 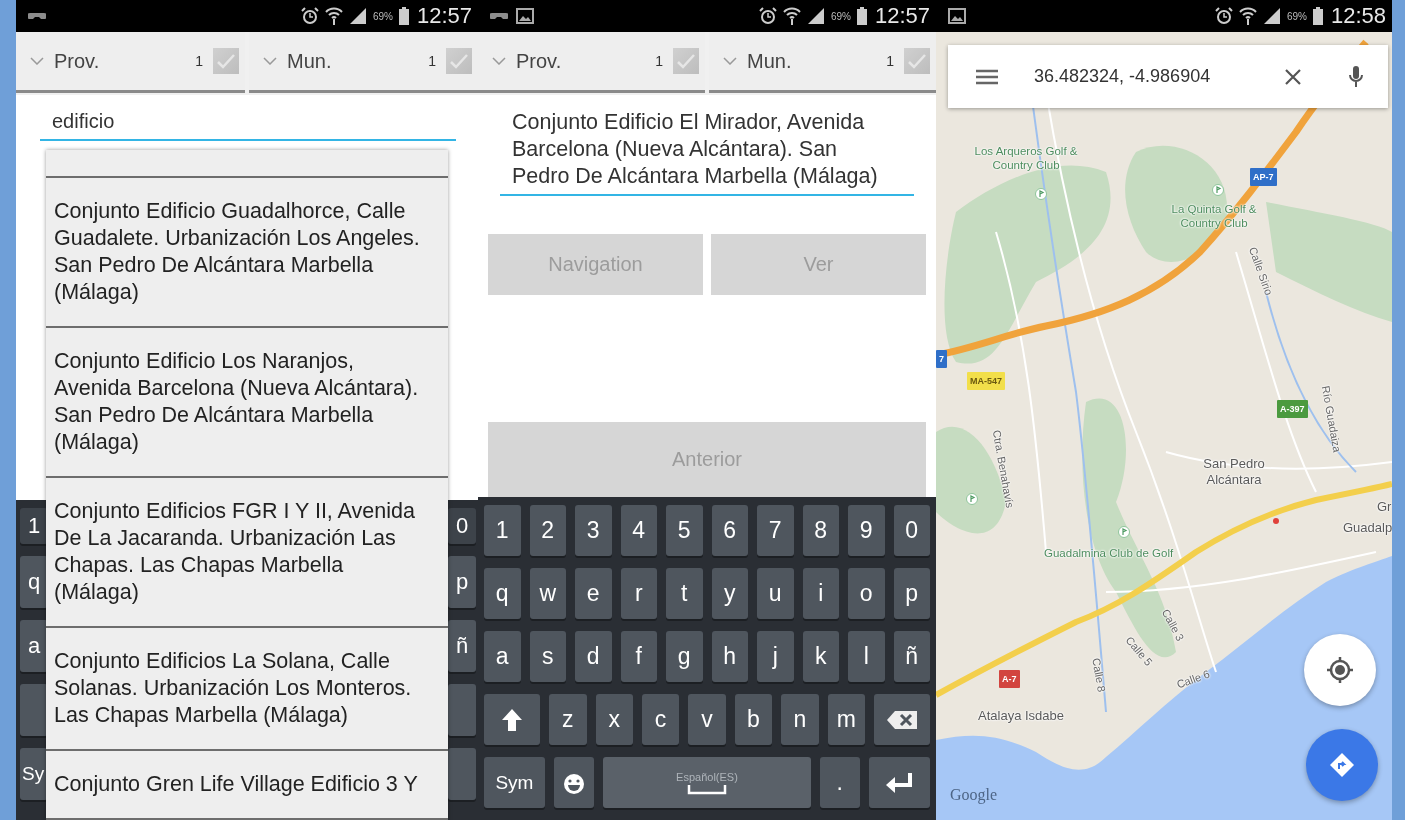 I want to click on keyboard-key: u, so click(x=775, y=593).